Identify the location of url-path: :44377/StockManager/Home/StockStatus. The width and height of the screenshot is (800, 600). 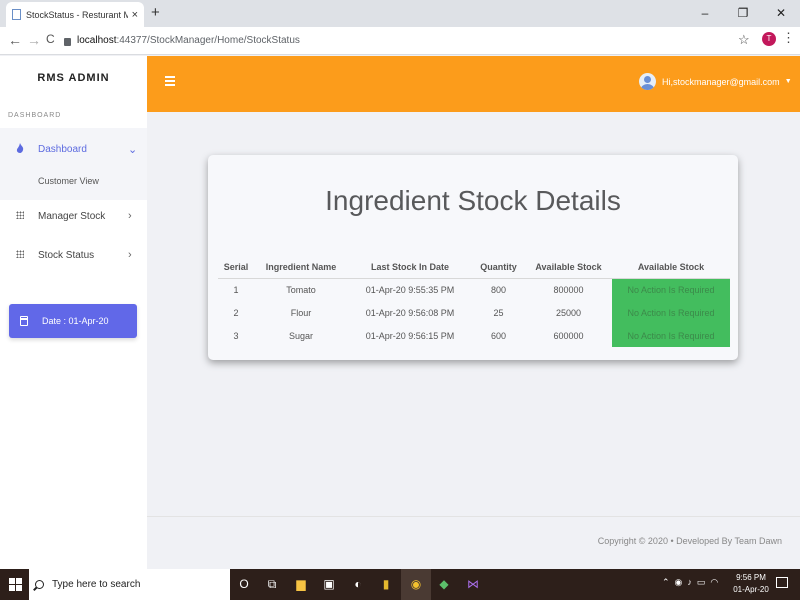
(208, 40).